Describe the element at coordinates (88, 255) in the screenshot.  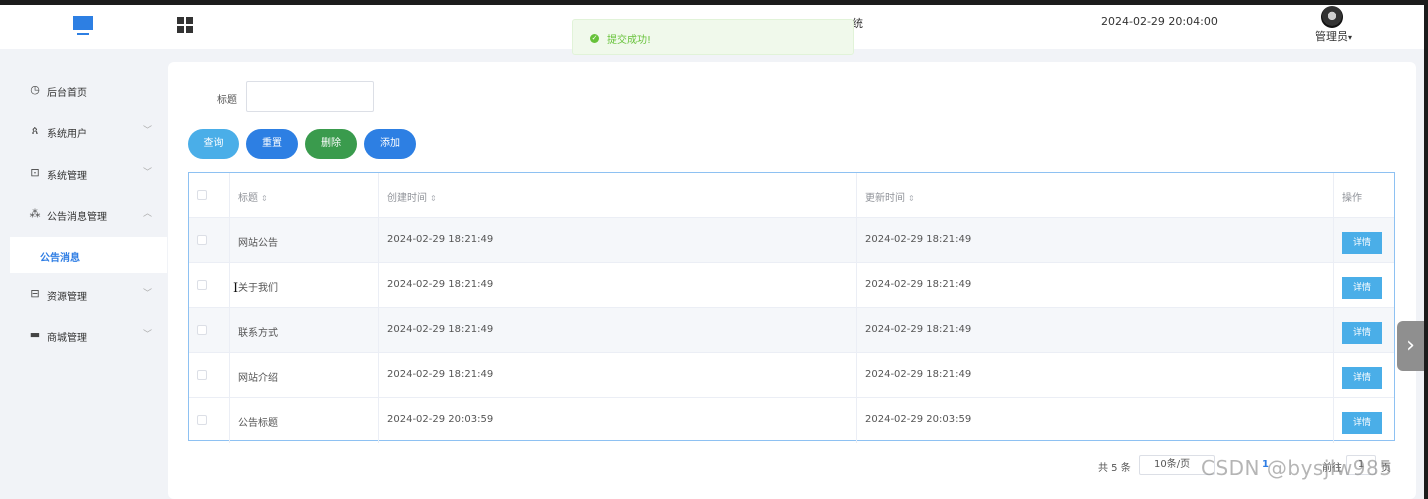
I see `sidebar-subitem-announcements: 公告消息` at that location.